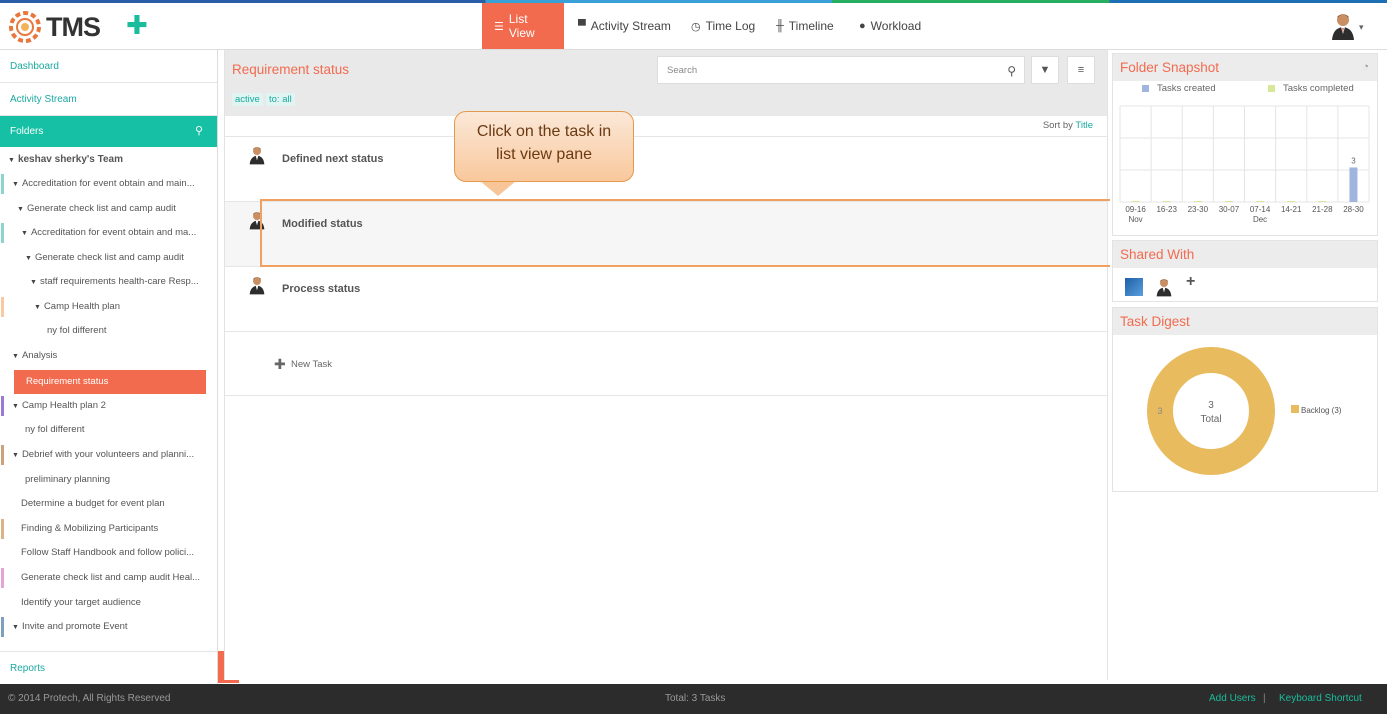 This screenshot has height=714, width=1387. Describe the element at coordinates (1353, 160) in the screenshot. I see `bar-value-label: 3` at that location.